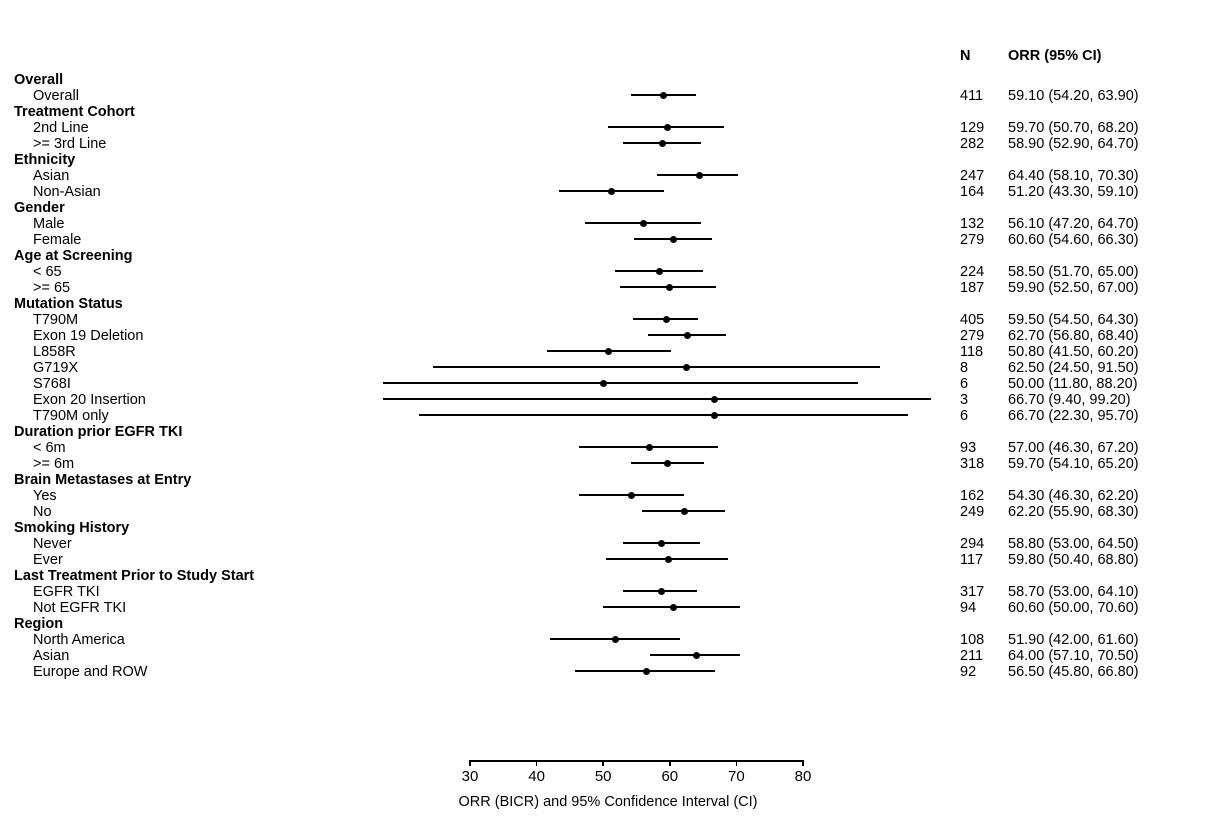  What do you see at coordinates (972, 192) in the screenshot?
I see `cell-n: 164` at bounding box center [972, 192].